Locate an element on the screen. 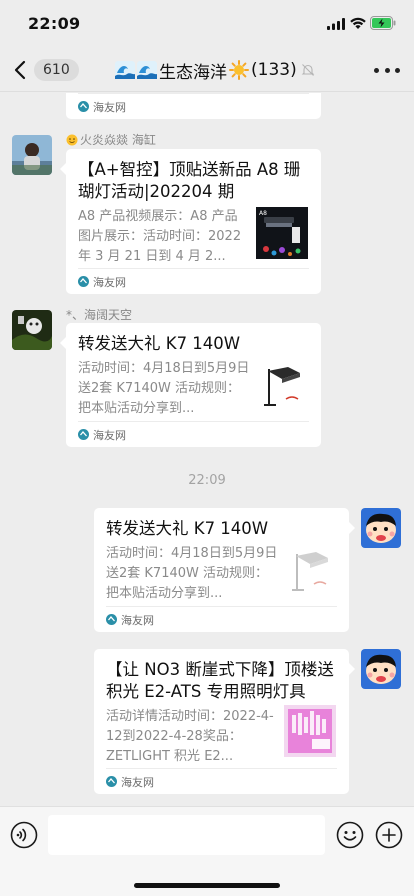 The height and width of the screenshot is (896, 414). member-count: (133) is located at coordinates (274, 70).